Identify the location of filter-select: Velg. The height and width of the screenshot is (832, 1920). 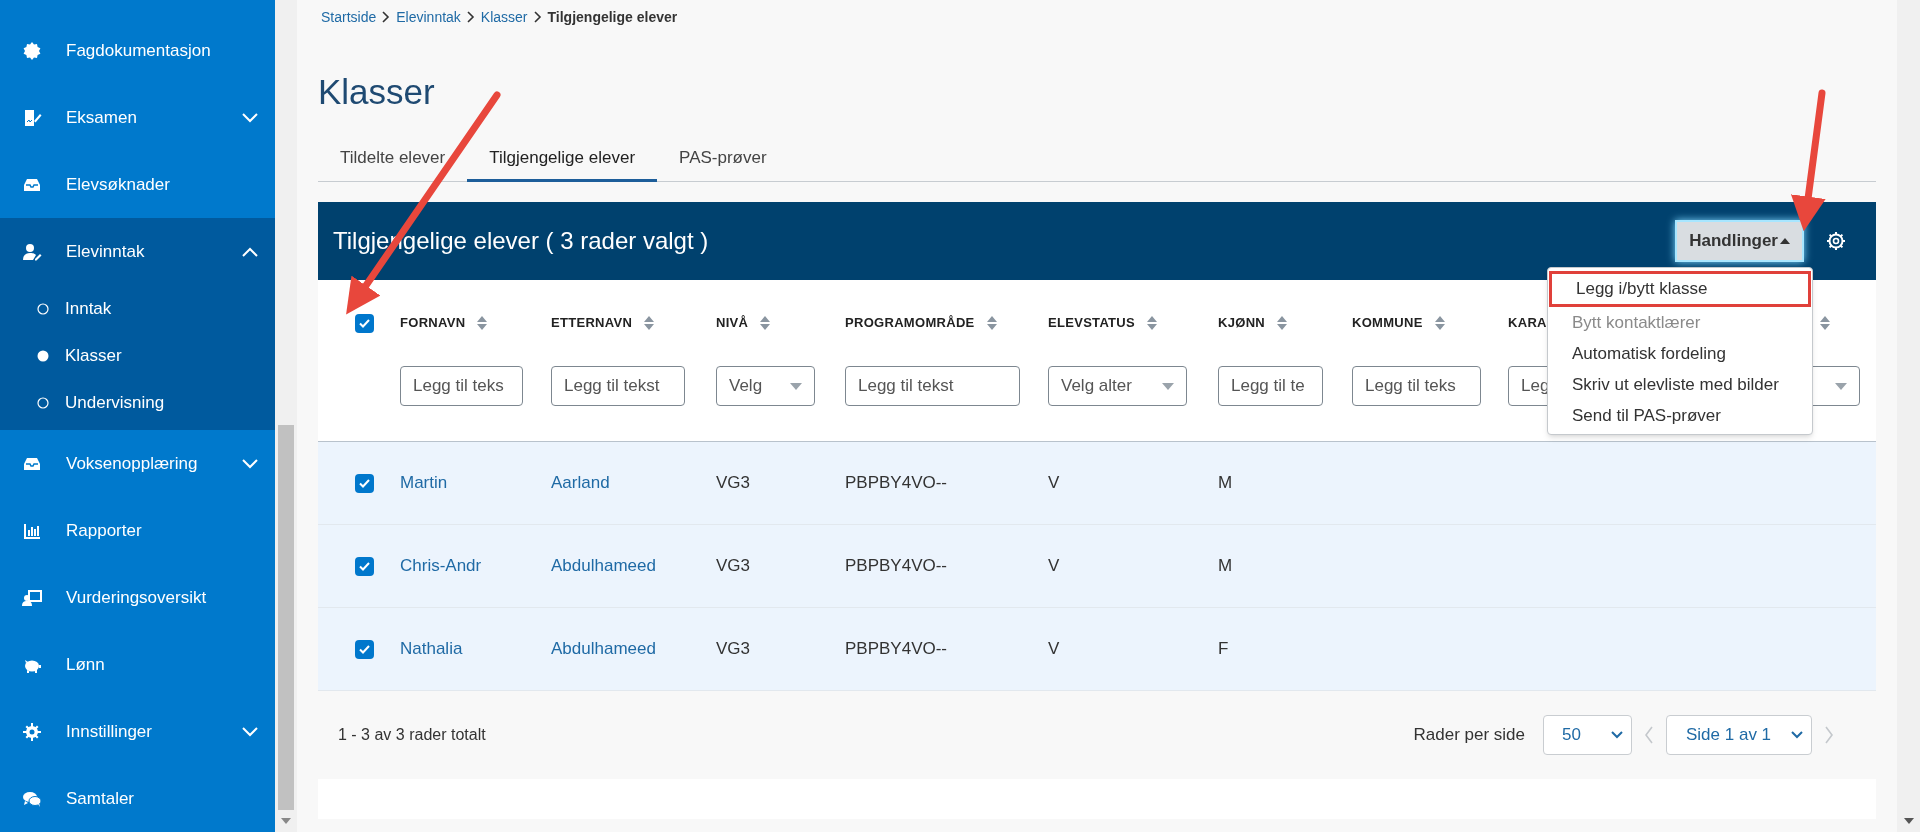
(765, 386).